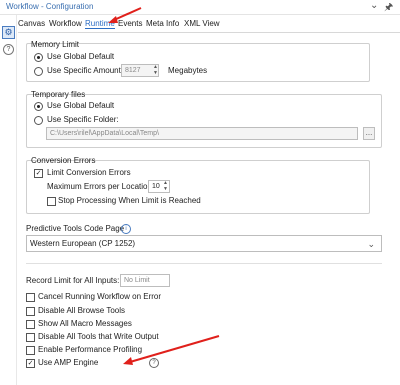  What do you see at coordinates (174, 349) in the screenshot?
I see `amp-annotation-arrow` at bounding box center [174, 349].